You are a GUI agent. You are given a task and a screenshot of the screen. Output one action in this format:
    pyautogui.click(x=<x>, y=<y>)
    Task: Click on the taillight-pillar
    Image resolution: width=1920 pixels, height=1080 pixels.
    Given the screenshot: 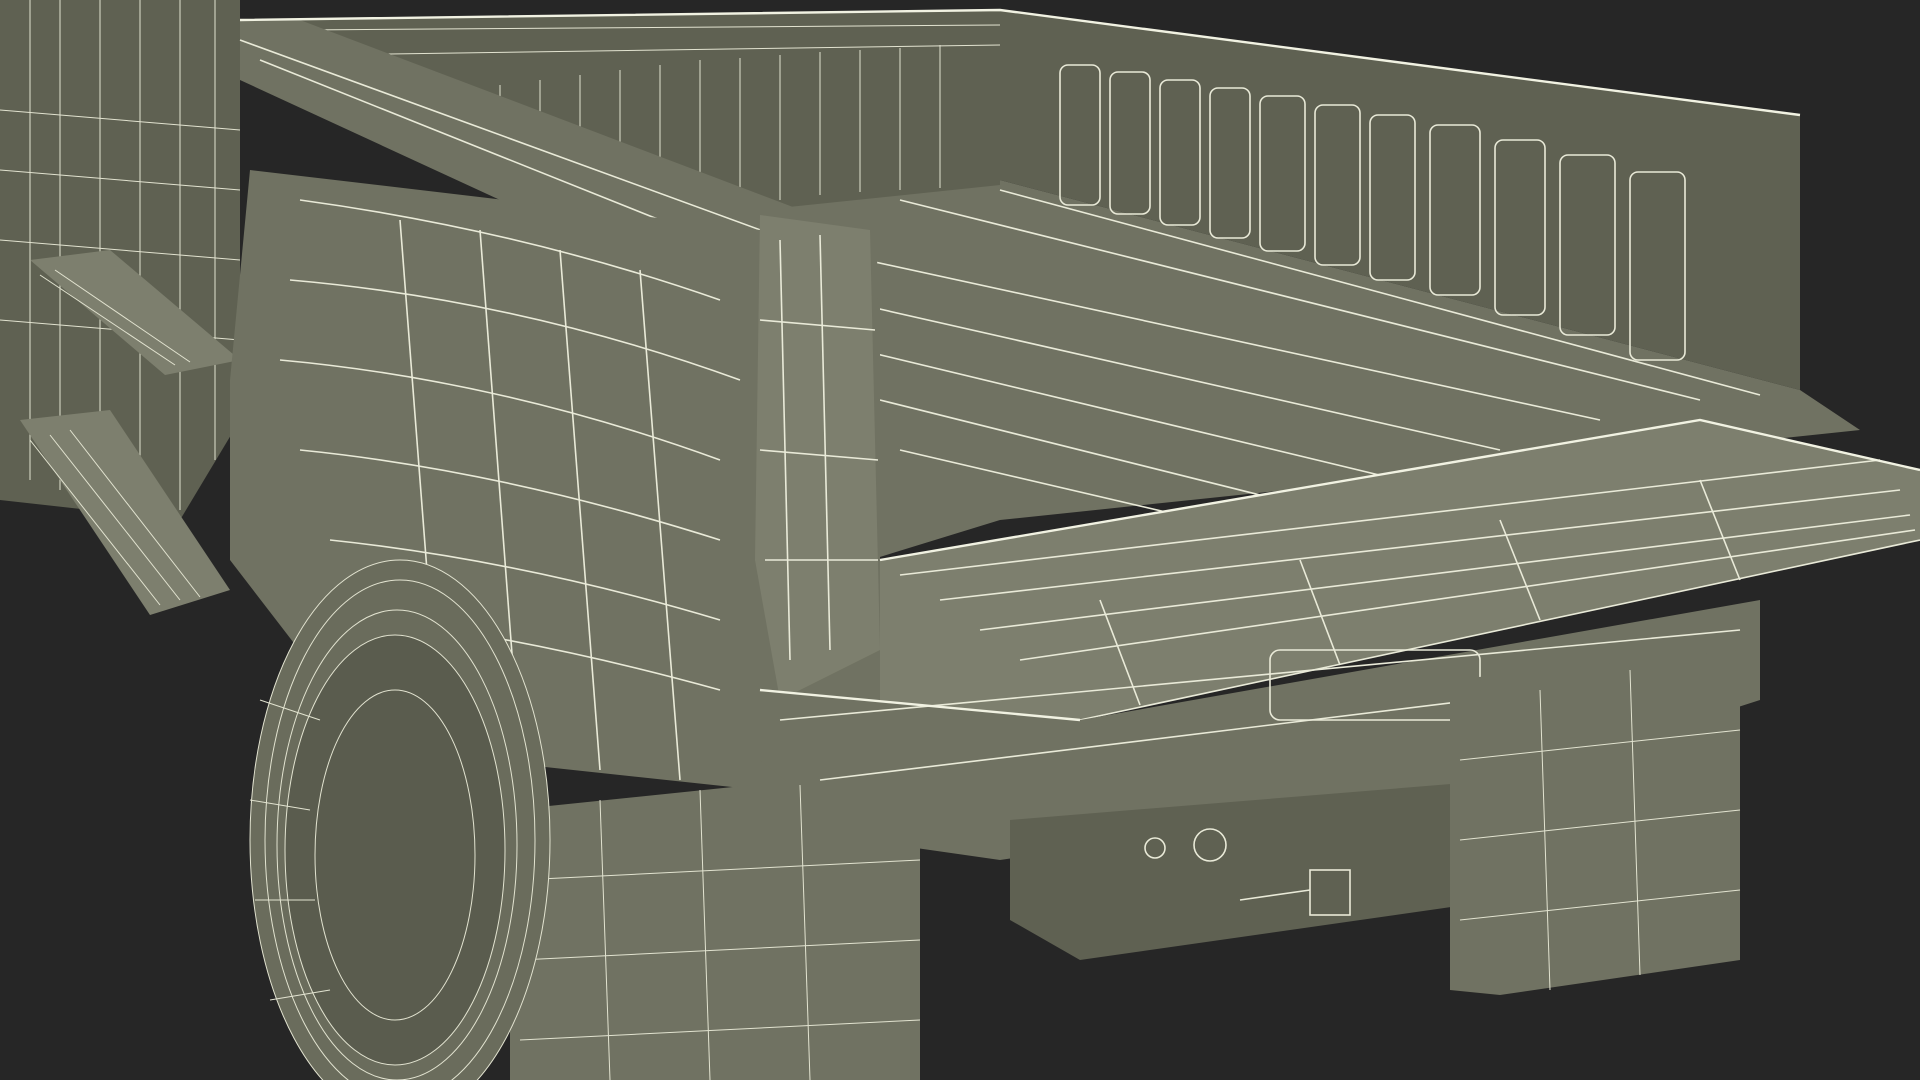 What is the action you would take?
    pyautogui.click(x=817, y=457)
    